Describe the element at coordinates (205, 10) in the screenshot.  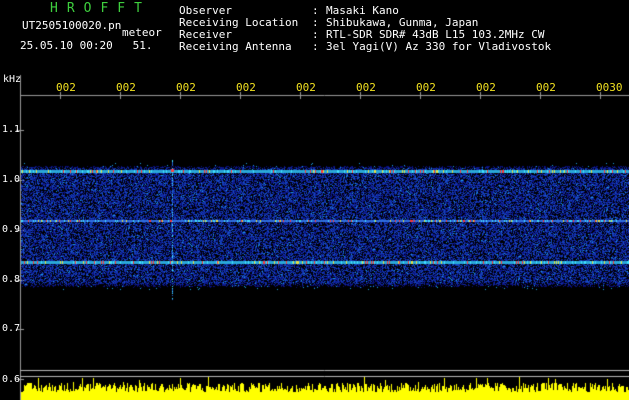
I see `observer-label: Observer` at that location.